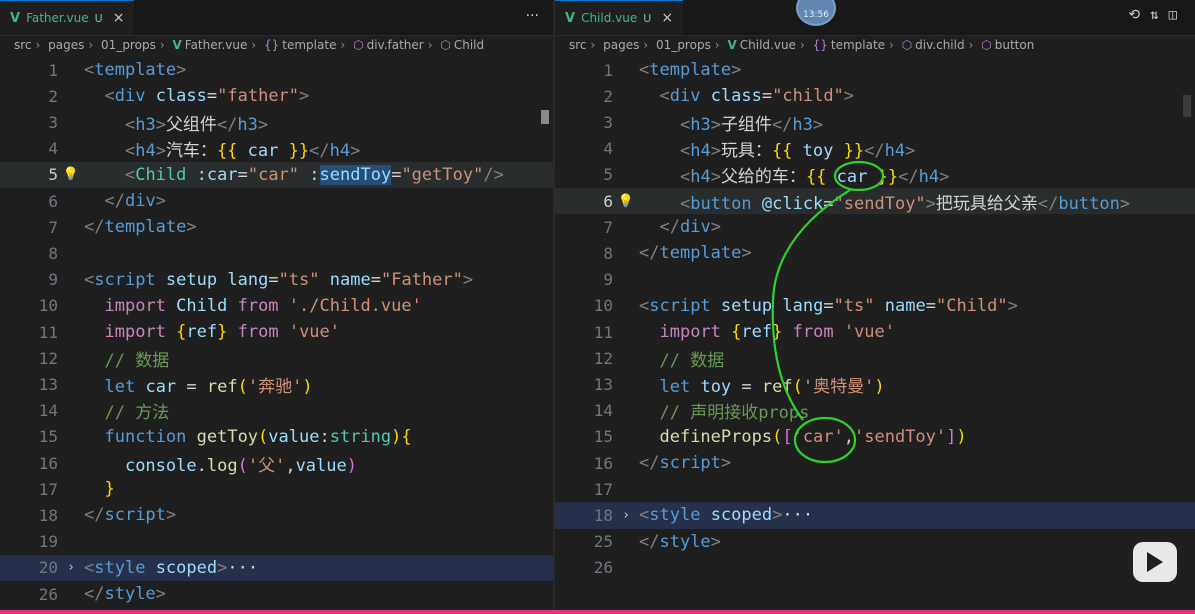 Image resolution: width=1195 pixels, height=614 pixels. I want to click on code-token: template, so click(690, 70).